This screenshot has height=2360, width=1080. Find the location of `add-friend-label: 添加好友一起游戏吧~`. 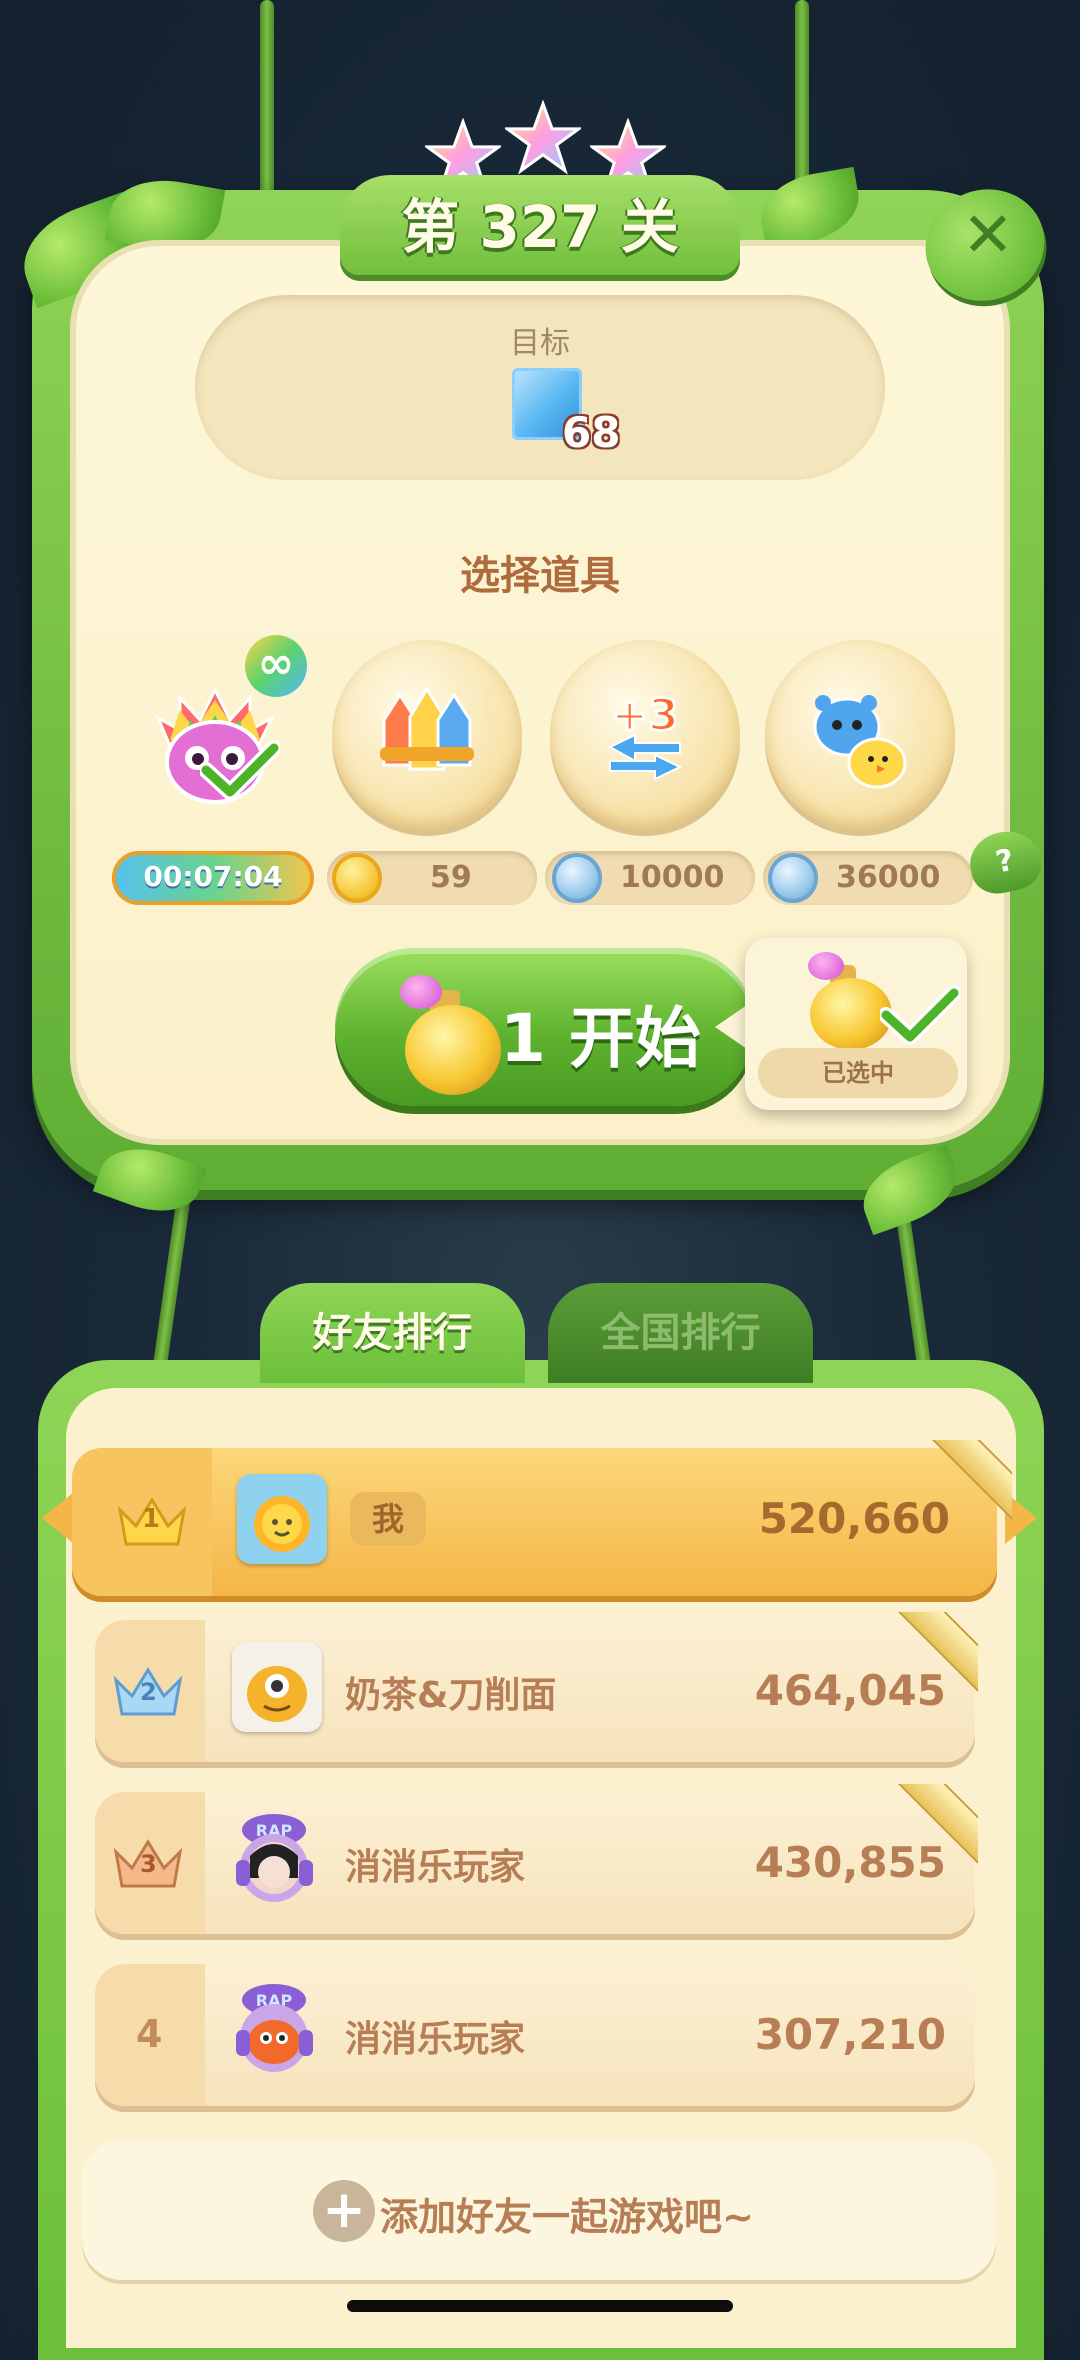

add-friend-label: 添加好友一起游戏吧~ is located at coordinates (567, 2213).